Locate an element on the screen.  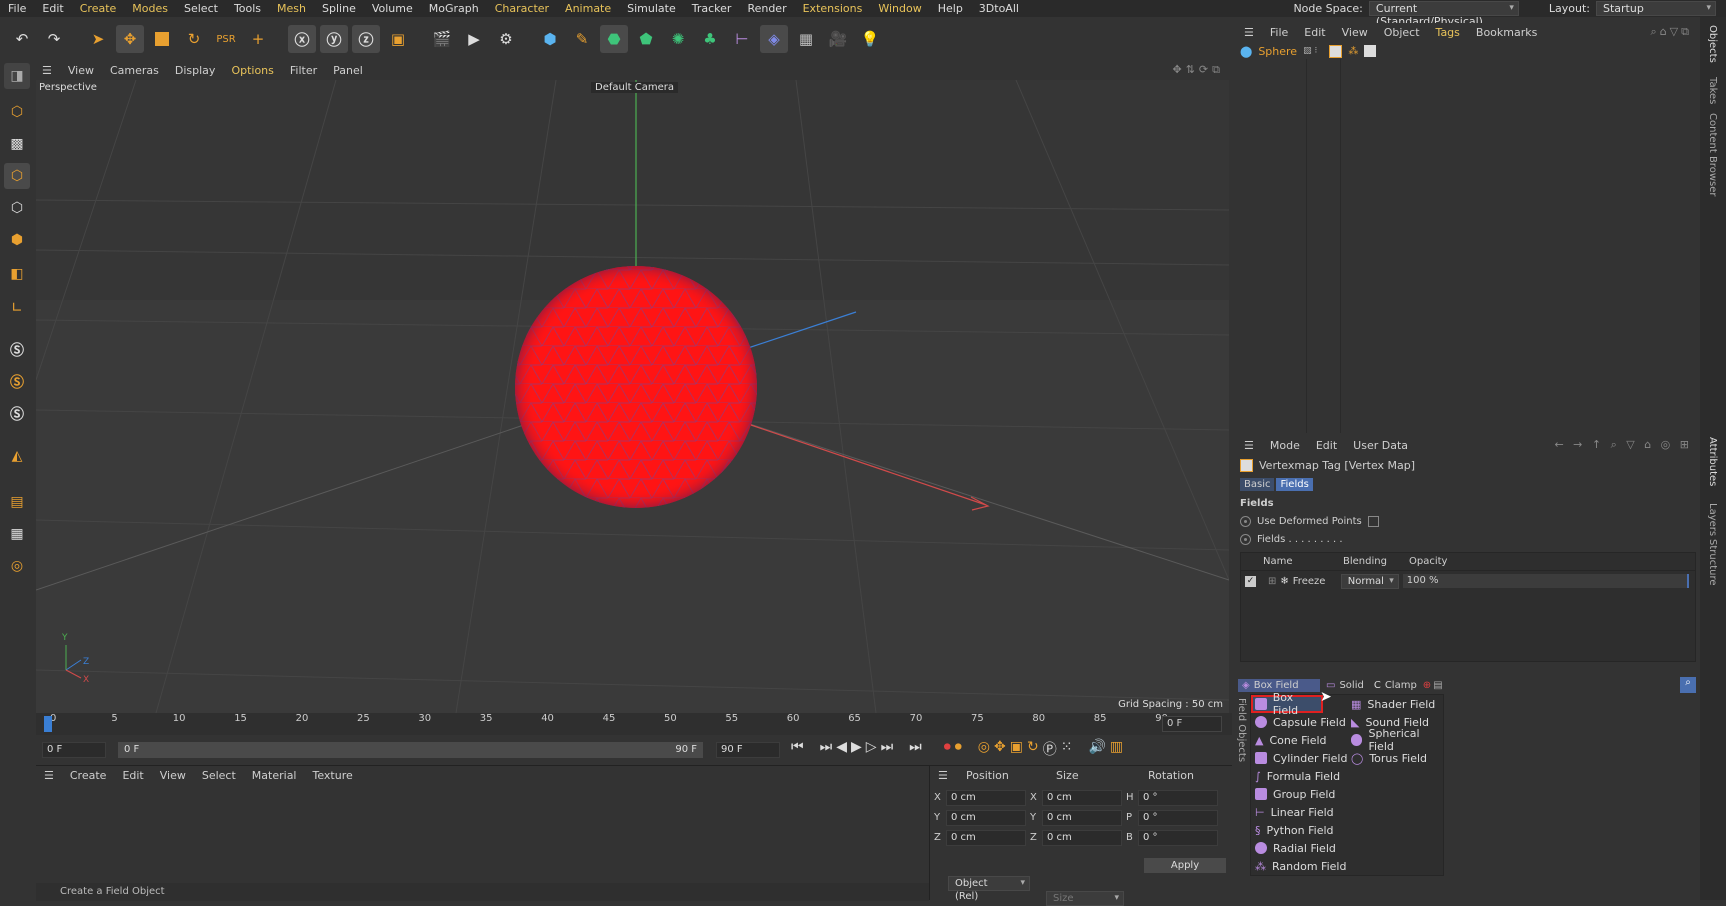
viewport-menu-panel: Panel is located at coordinates (348, 70).